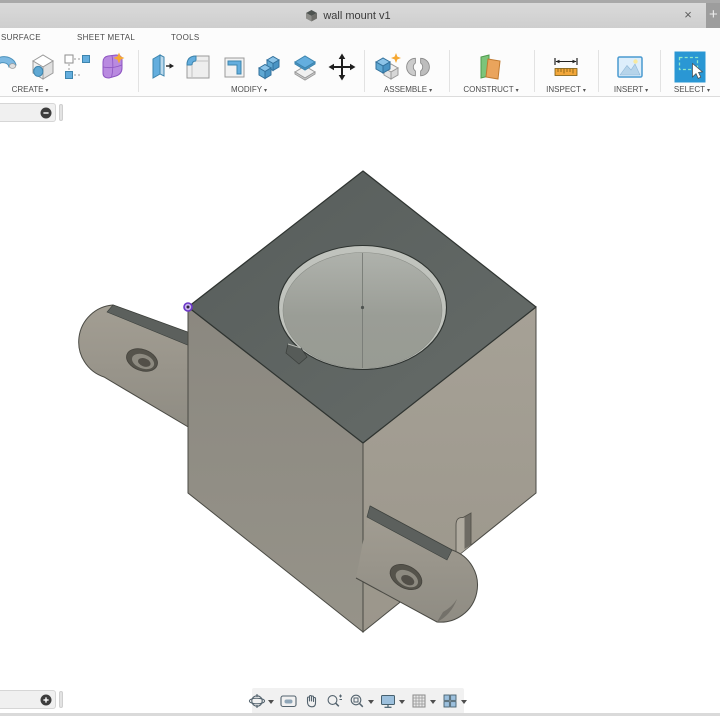 The image size is (720, 720). I want to click on assemble-group-label: ASSEMBLE ▾, so click(408, 89).